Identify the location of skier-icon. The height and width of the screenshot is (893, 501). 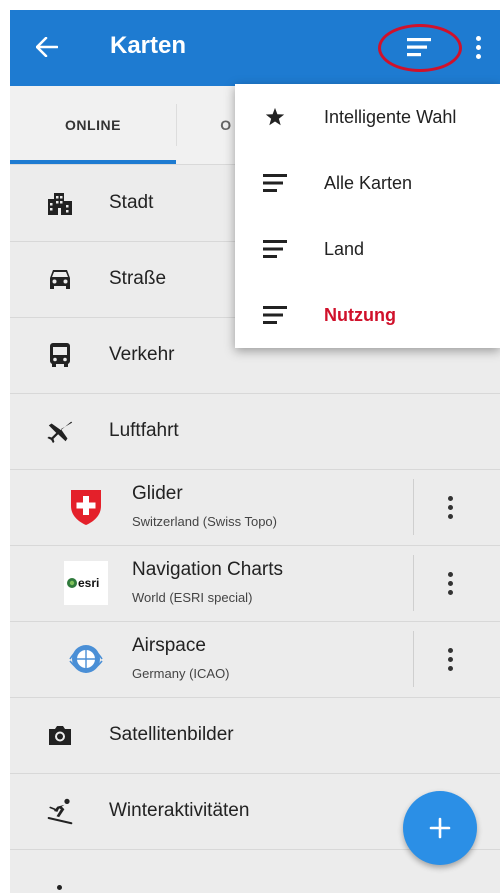
(60, 811).